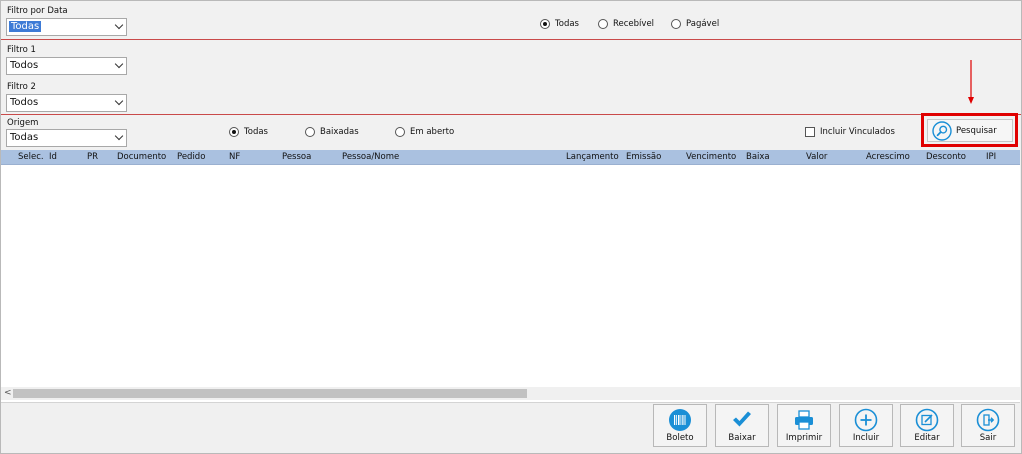  What do you see at coordinates (24, 137) in the screenshot?
I see `origem-value: Todas` at bounding box center [24, 137].